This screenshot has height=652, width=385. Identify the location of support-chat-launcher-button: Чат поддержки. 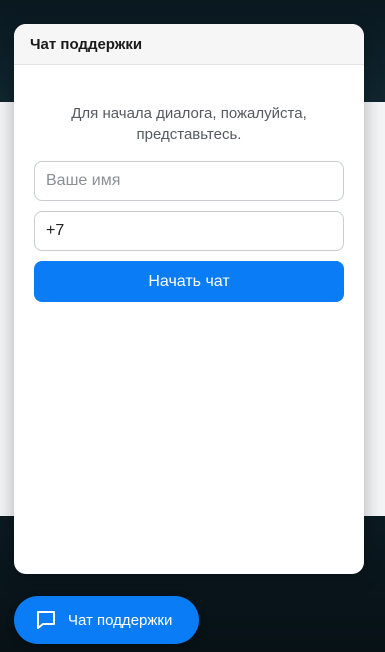
(106, 620).